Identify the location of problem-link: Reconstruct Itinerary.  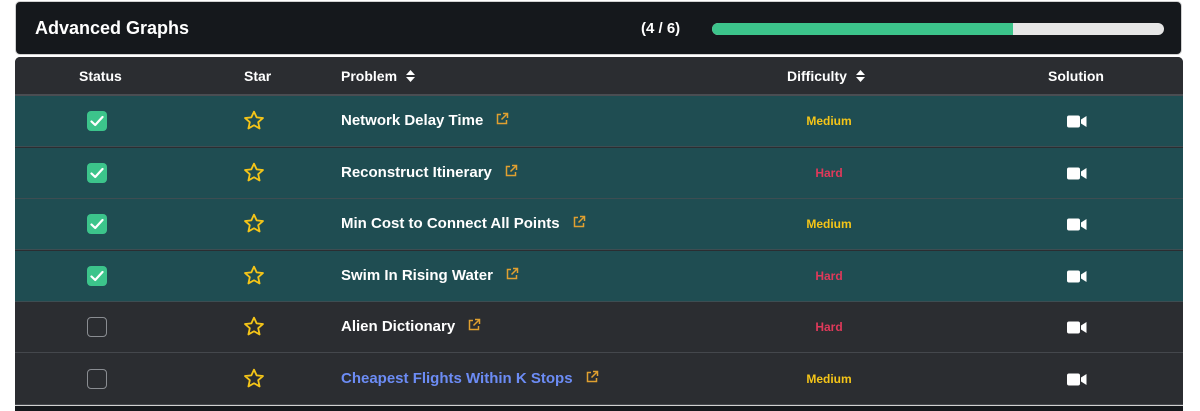
(429, 173).